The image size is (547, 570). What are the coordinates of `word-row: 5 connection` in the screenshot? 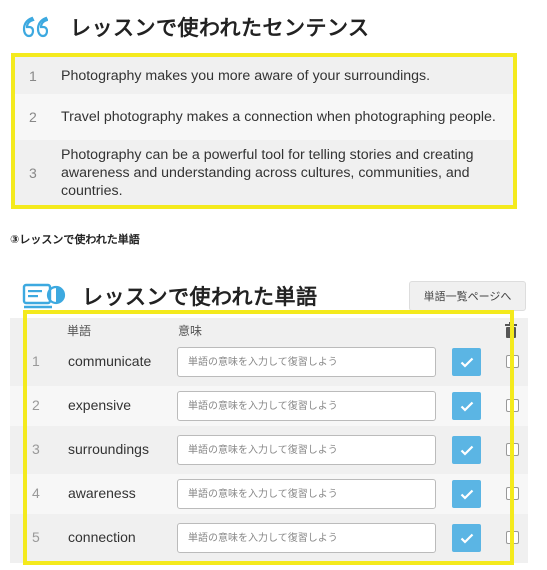 It's located at (269, 538).